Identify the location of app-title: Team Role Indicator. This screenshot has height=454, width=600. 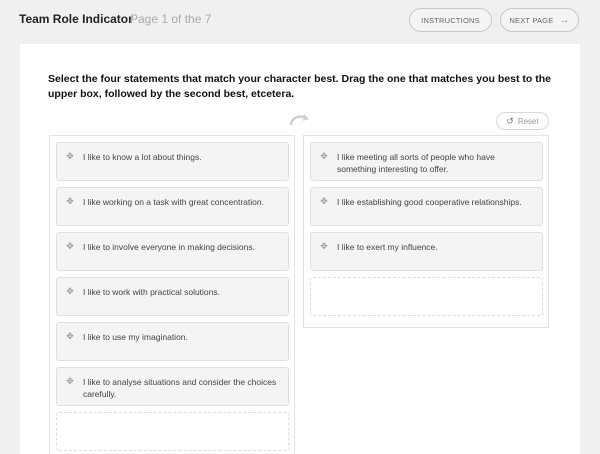
(76, 19).